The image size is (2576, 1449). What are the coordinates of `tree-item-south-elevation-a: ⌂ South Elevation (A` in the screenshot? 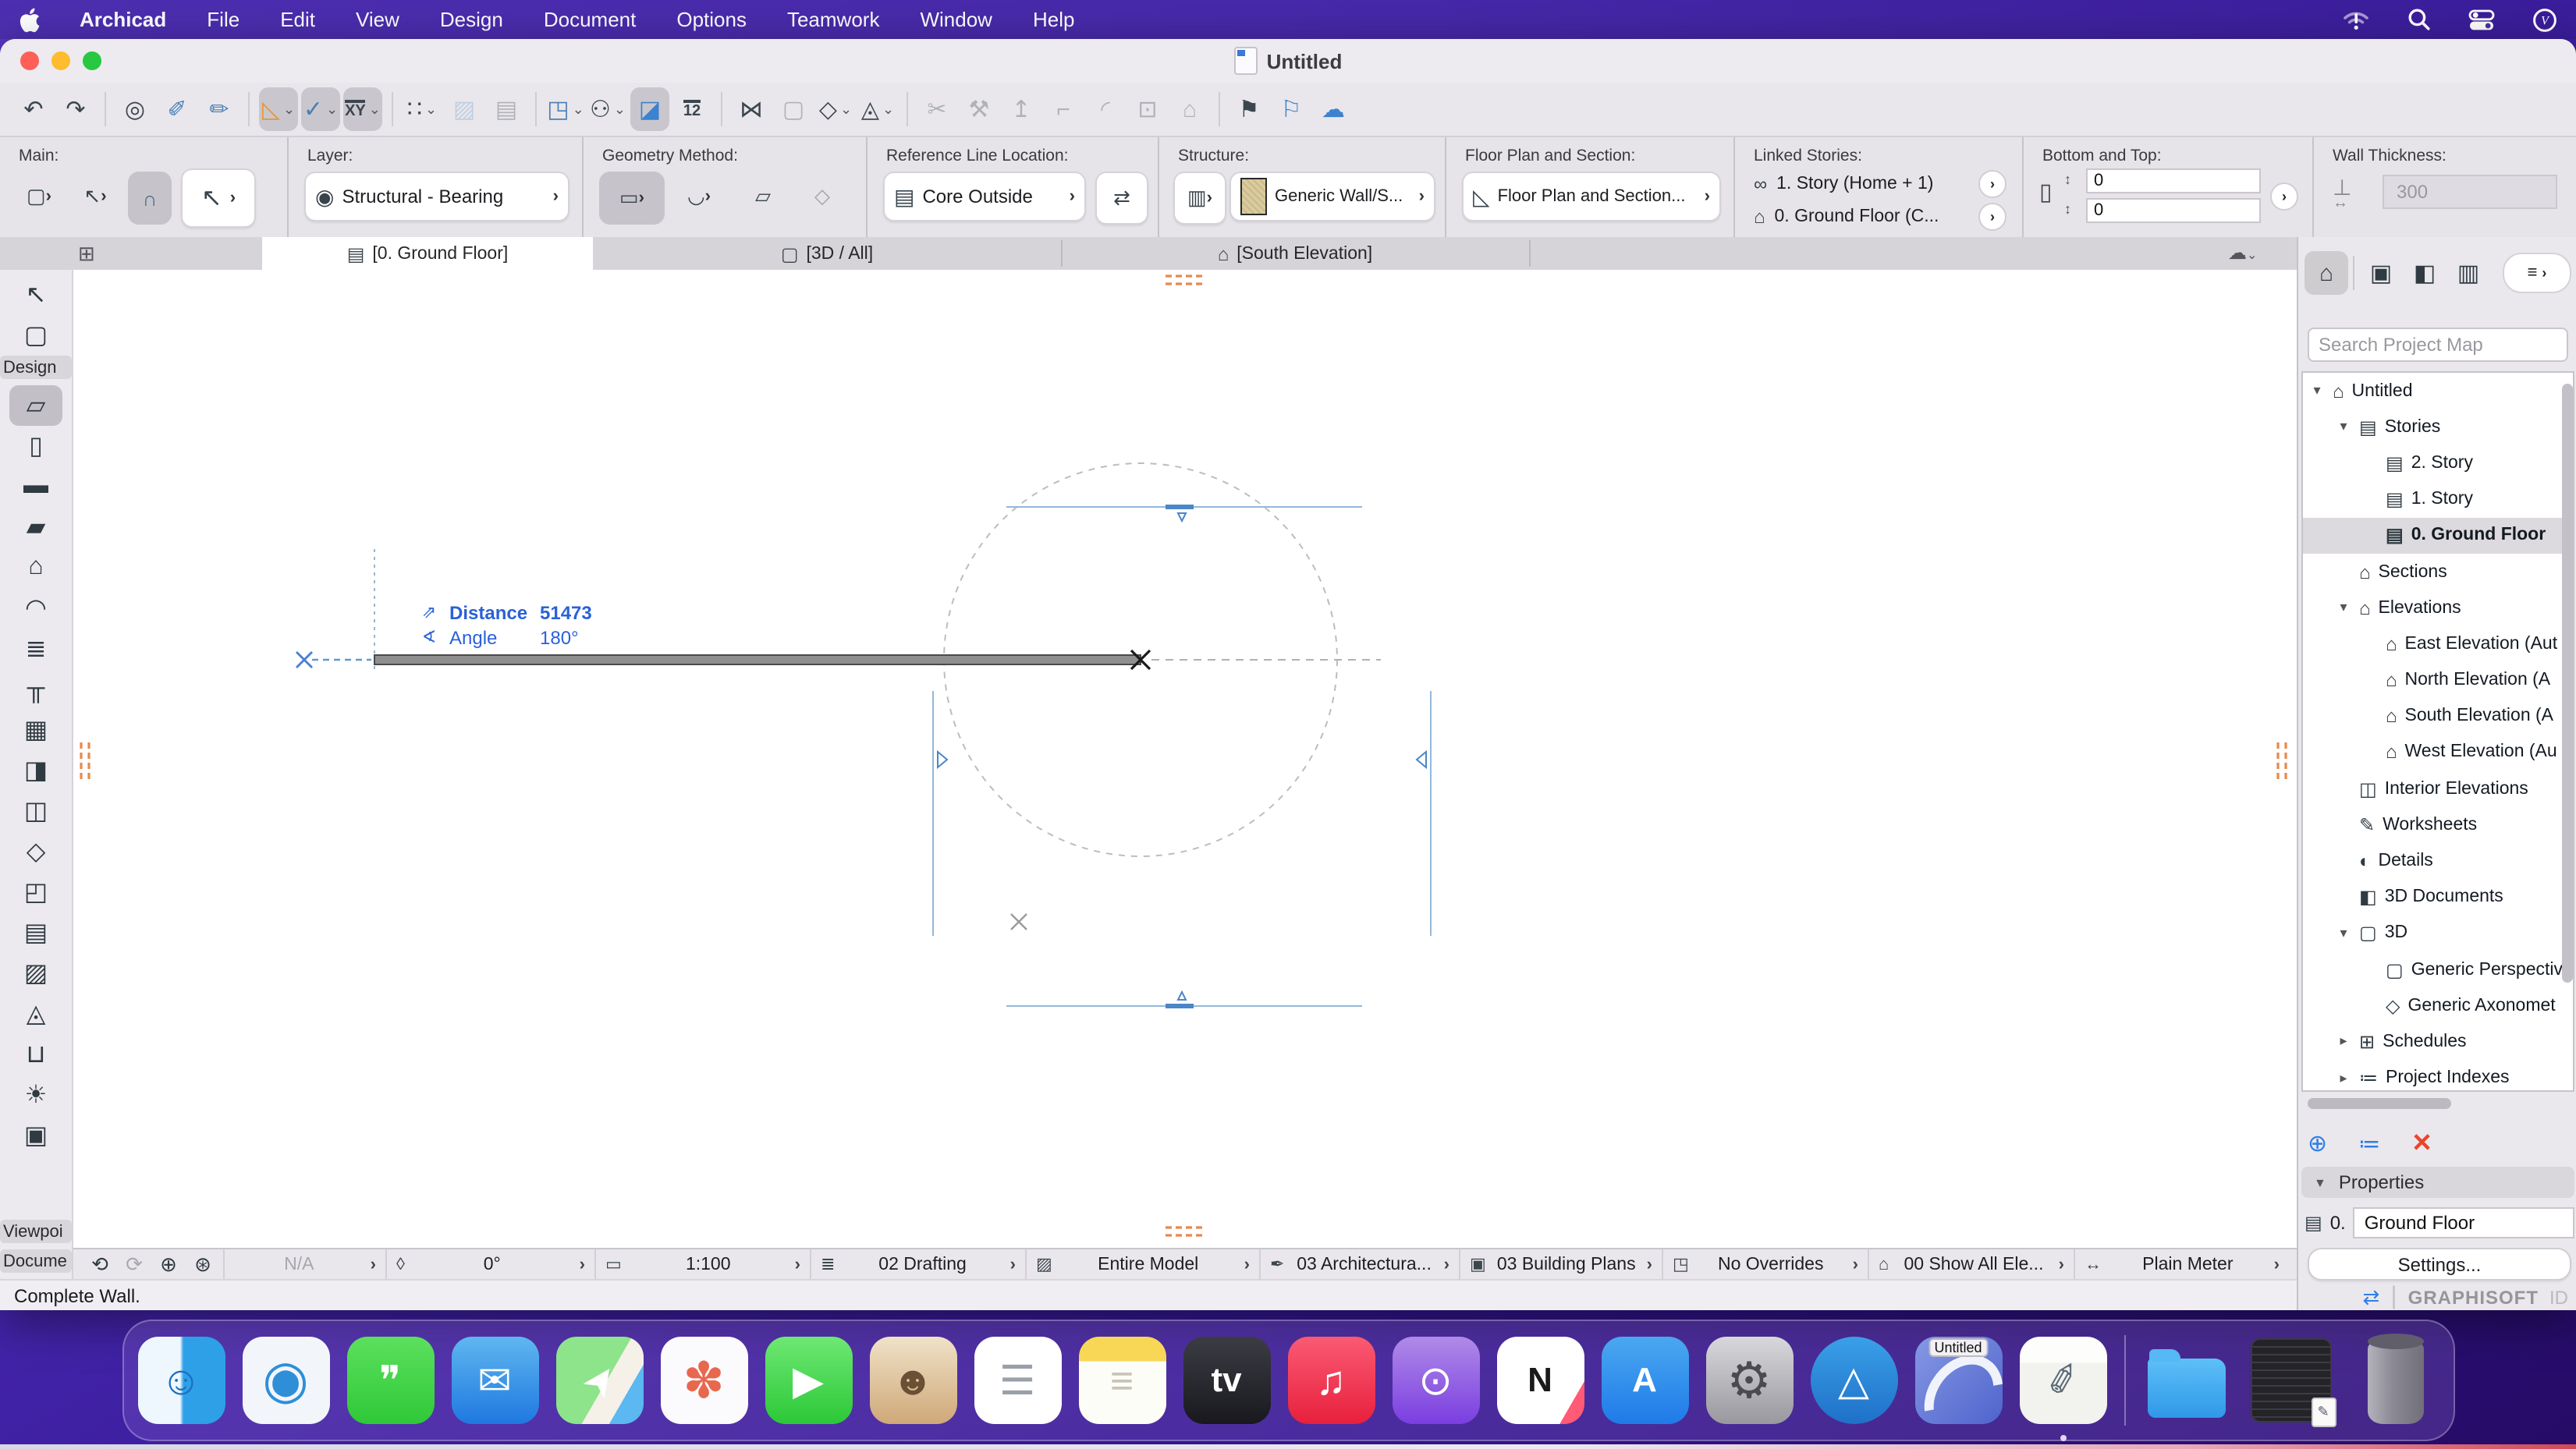 It's located at (2438, 716).